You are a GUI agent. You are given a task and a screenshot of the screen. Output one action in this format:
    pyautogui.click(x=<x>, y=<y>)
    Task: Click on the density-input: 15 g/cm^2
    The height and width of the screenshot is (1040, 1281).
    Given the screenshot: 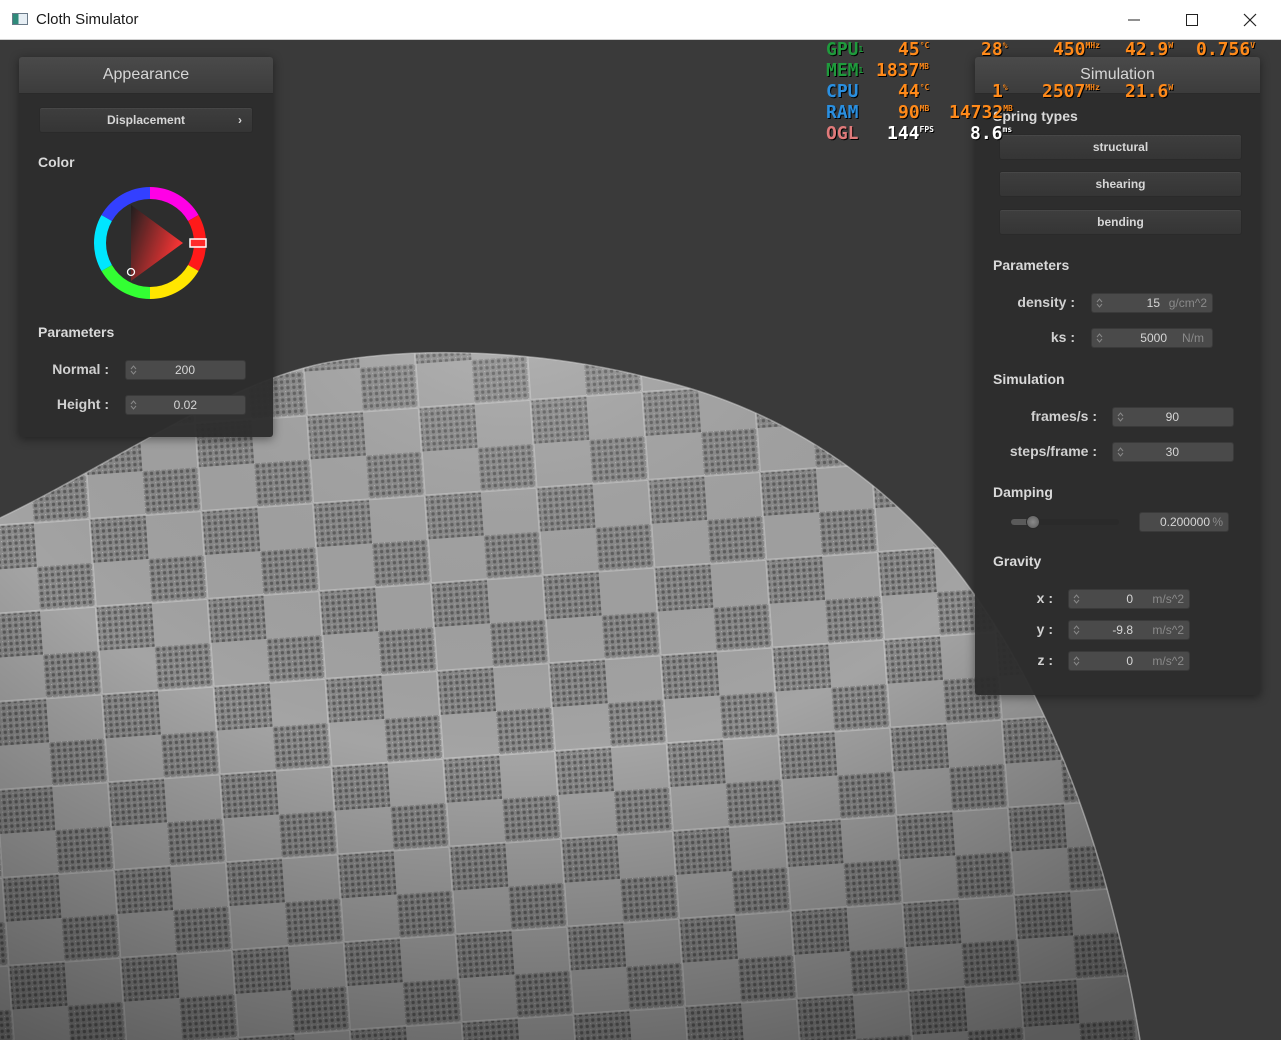 What is the action you would take?
    pyautogui.click(x=1152, y=303)
    